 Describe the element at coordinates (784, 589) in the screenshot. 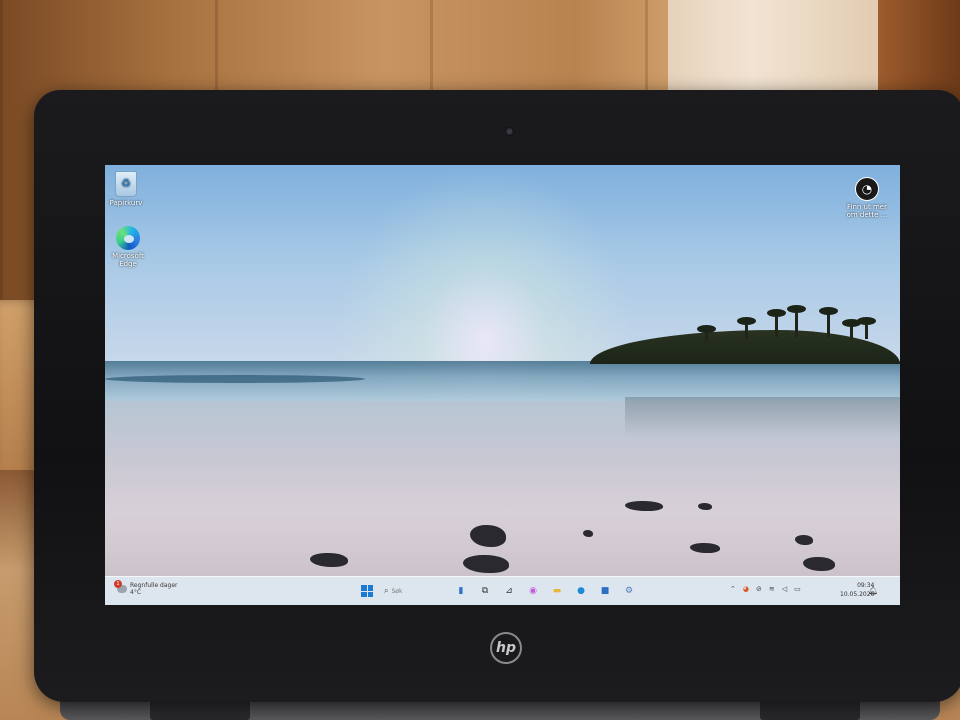

I see `volume-icon: ◁` at that location.